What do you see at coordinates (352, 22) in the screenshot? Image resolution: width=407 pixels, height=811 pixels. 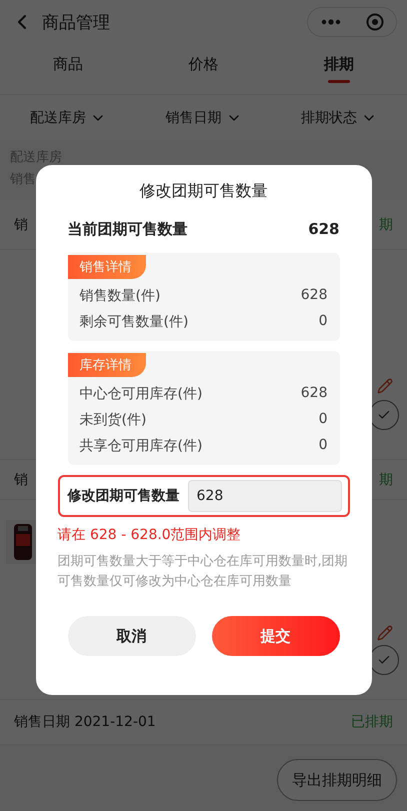 I see `capsule-menu` at bounding box center [352, 22].